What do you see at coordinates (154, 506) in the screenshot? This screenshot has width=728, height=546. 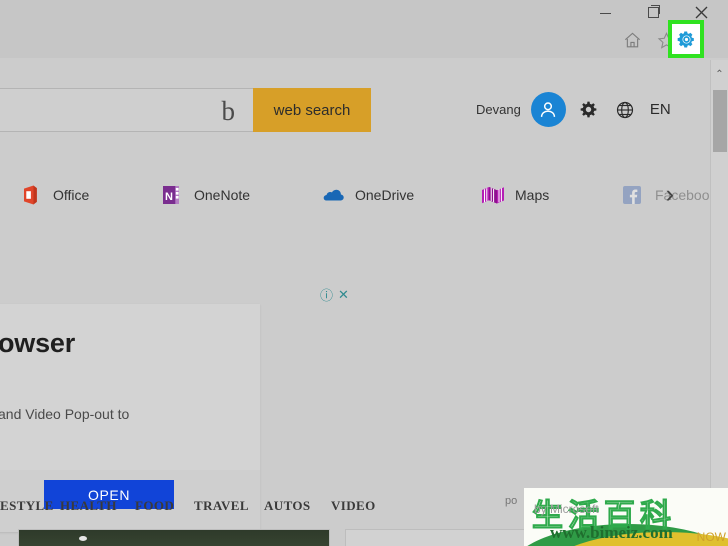 I see `nav-item-food: FOOD` at bounding box center [154, 506].